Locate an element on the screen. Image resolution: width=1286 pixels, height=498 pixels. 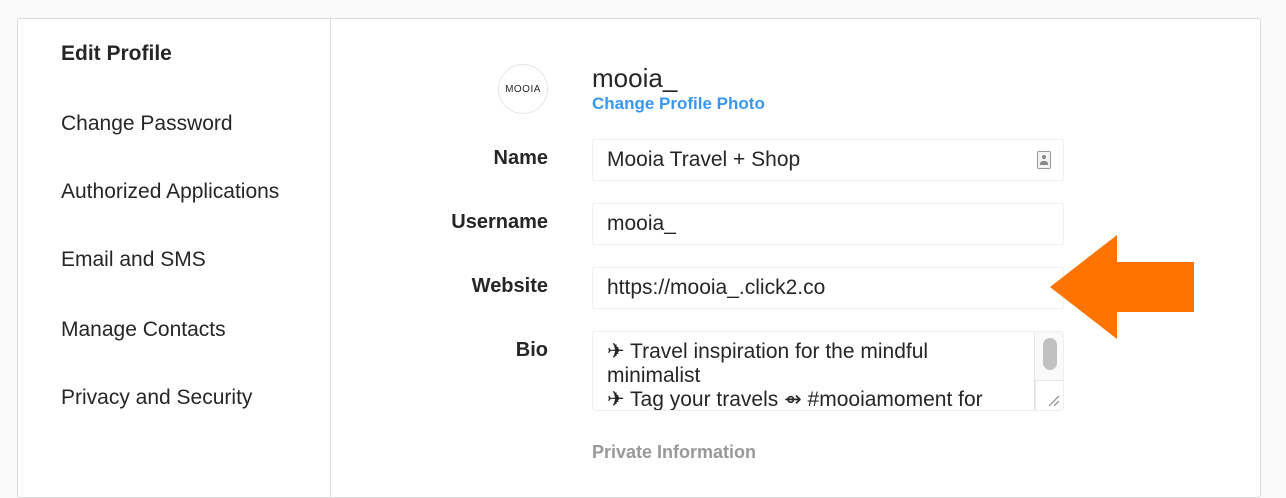
name-label: Name is located at coordinates (520, 158).